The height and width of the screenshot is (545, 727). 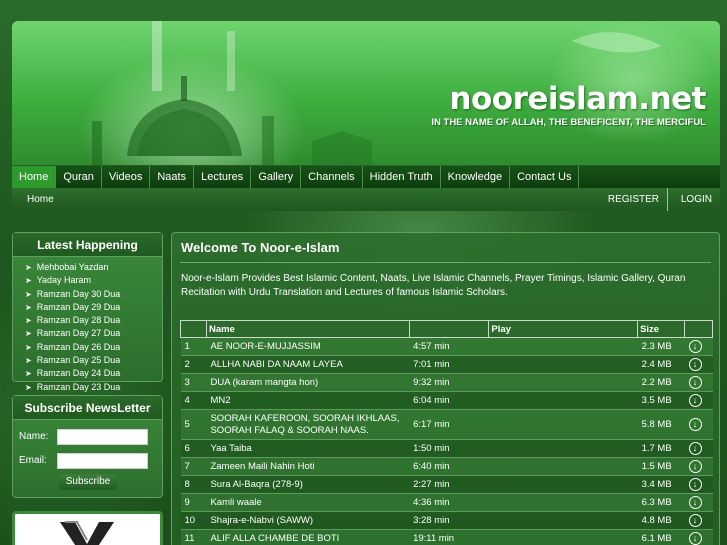 I want to click on email-field, so click(x=102, y=461).